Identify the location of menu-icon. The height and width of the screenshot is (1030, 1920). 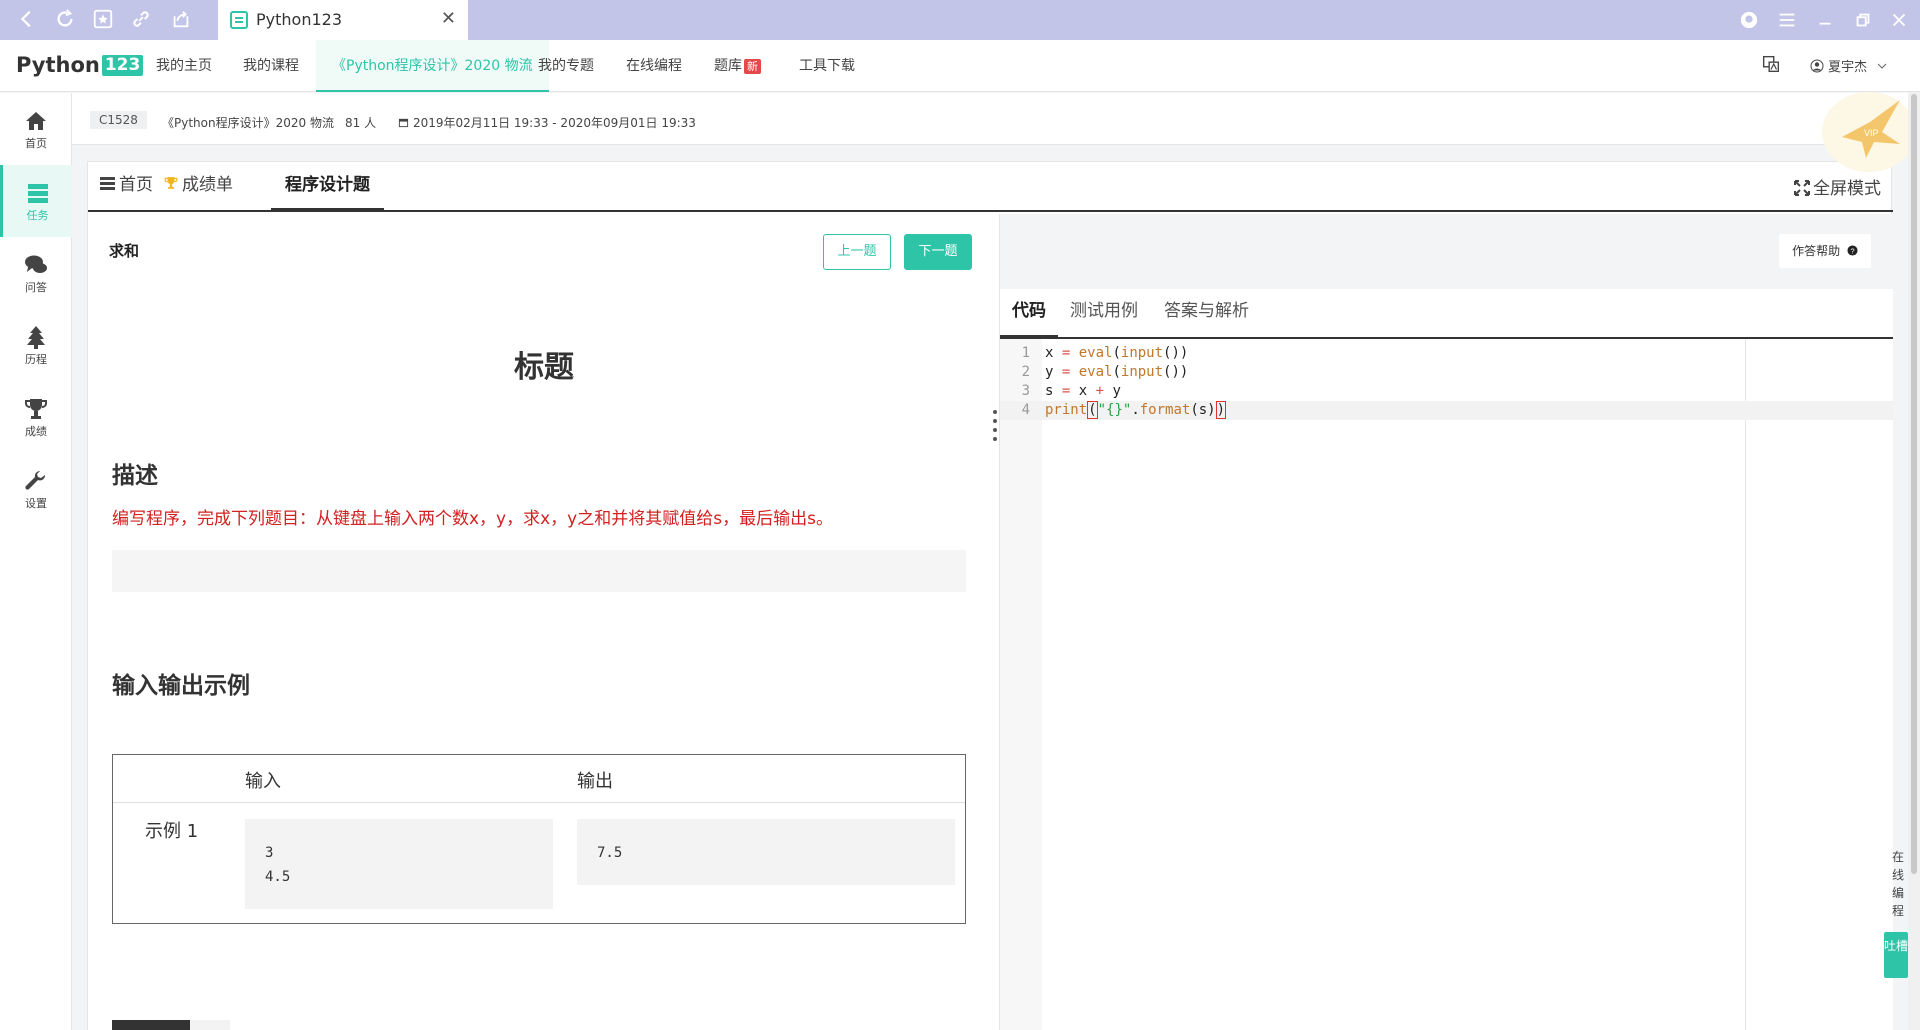
(1787, 20).